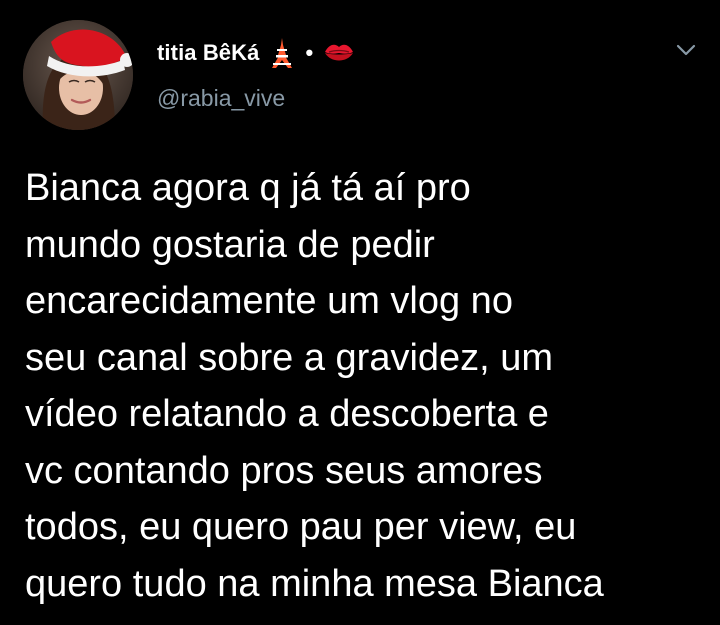 The height and width of the screenshot is (625, 720). Describe the element at coordinates (339, 53) in the screenshot. I see `kiss-mark-icon` at that location.